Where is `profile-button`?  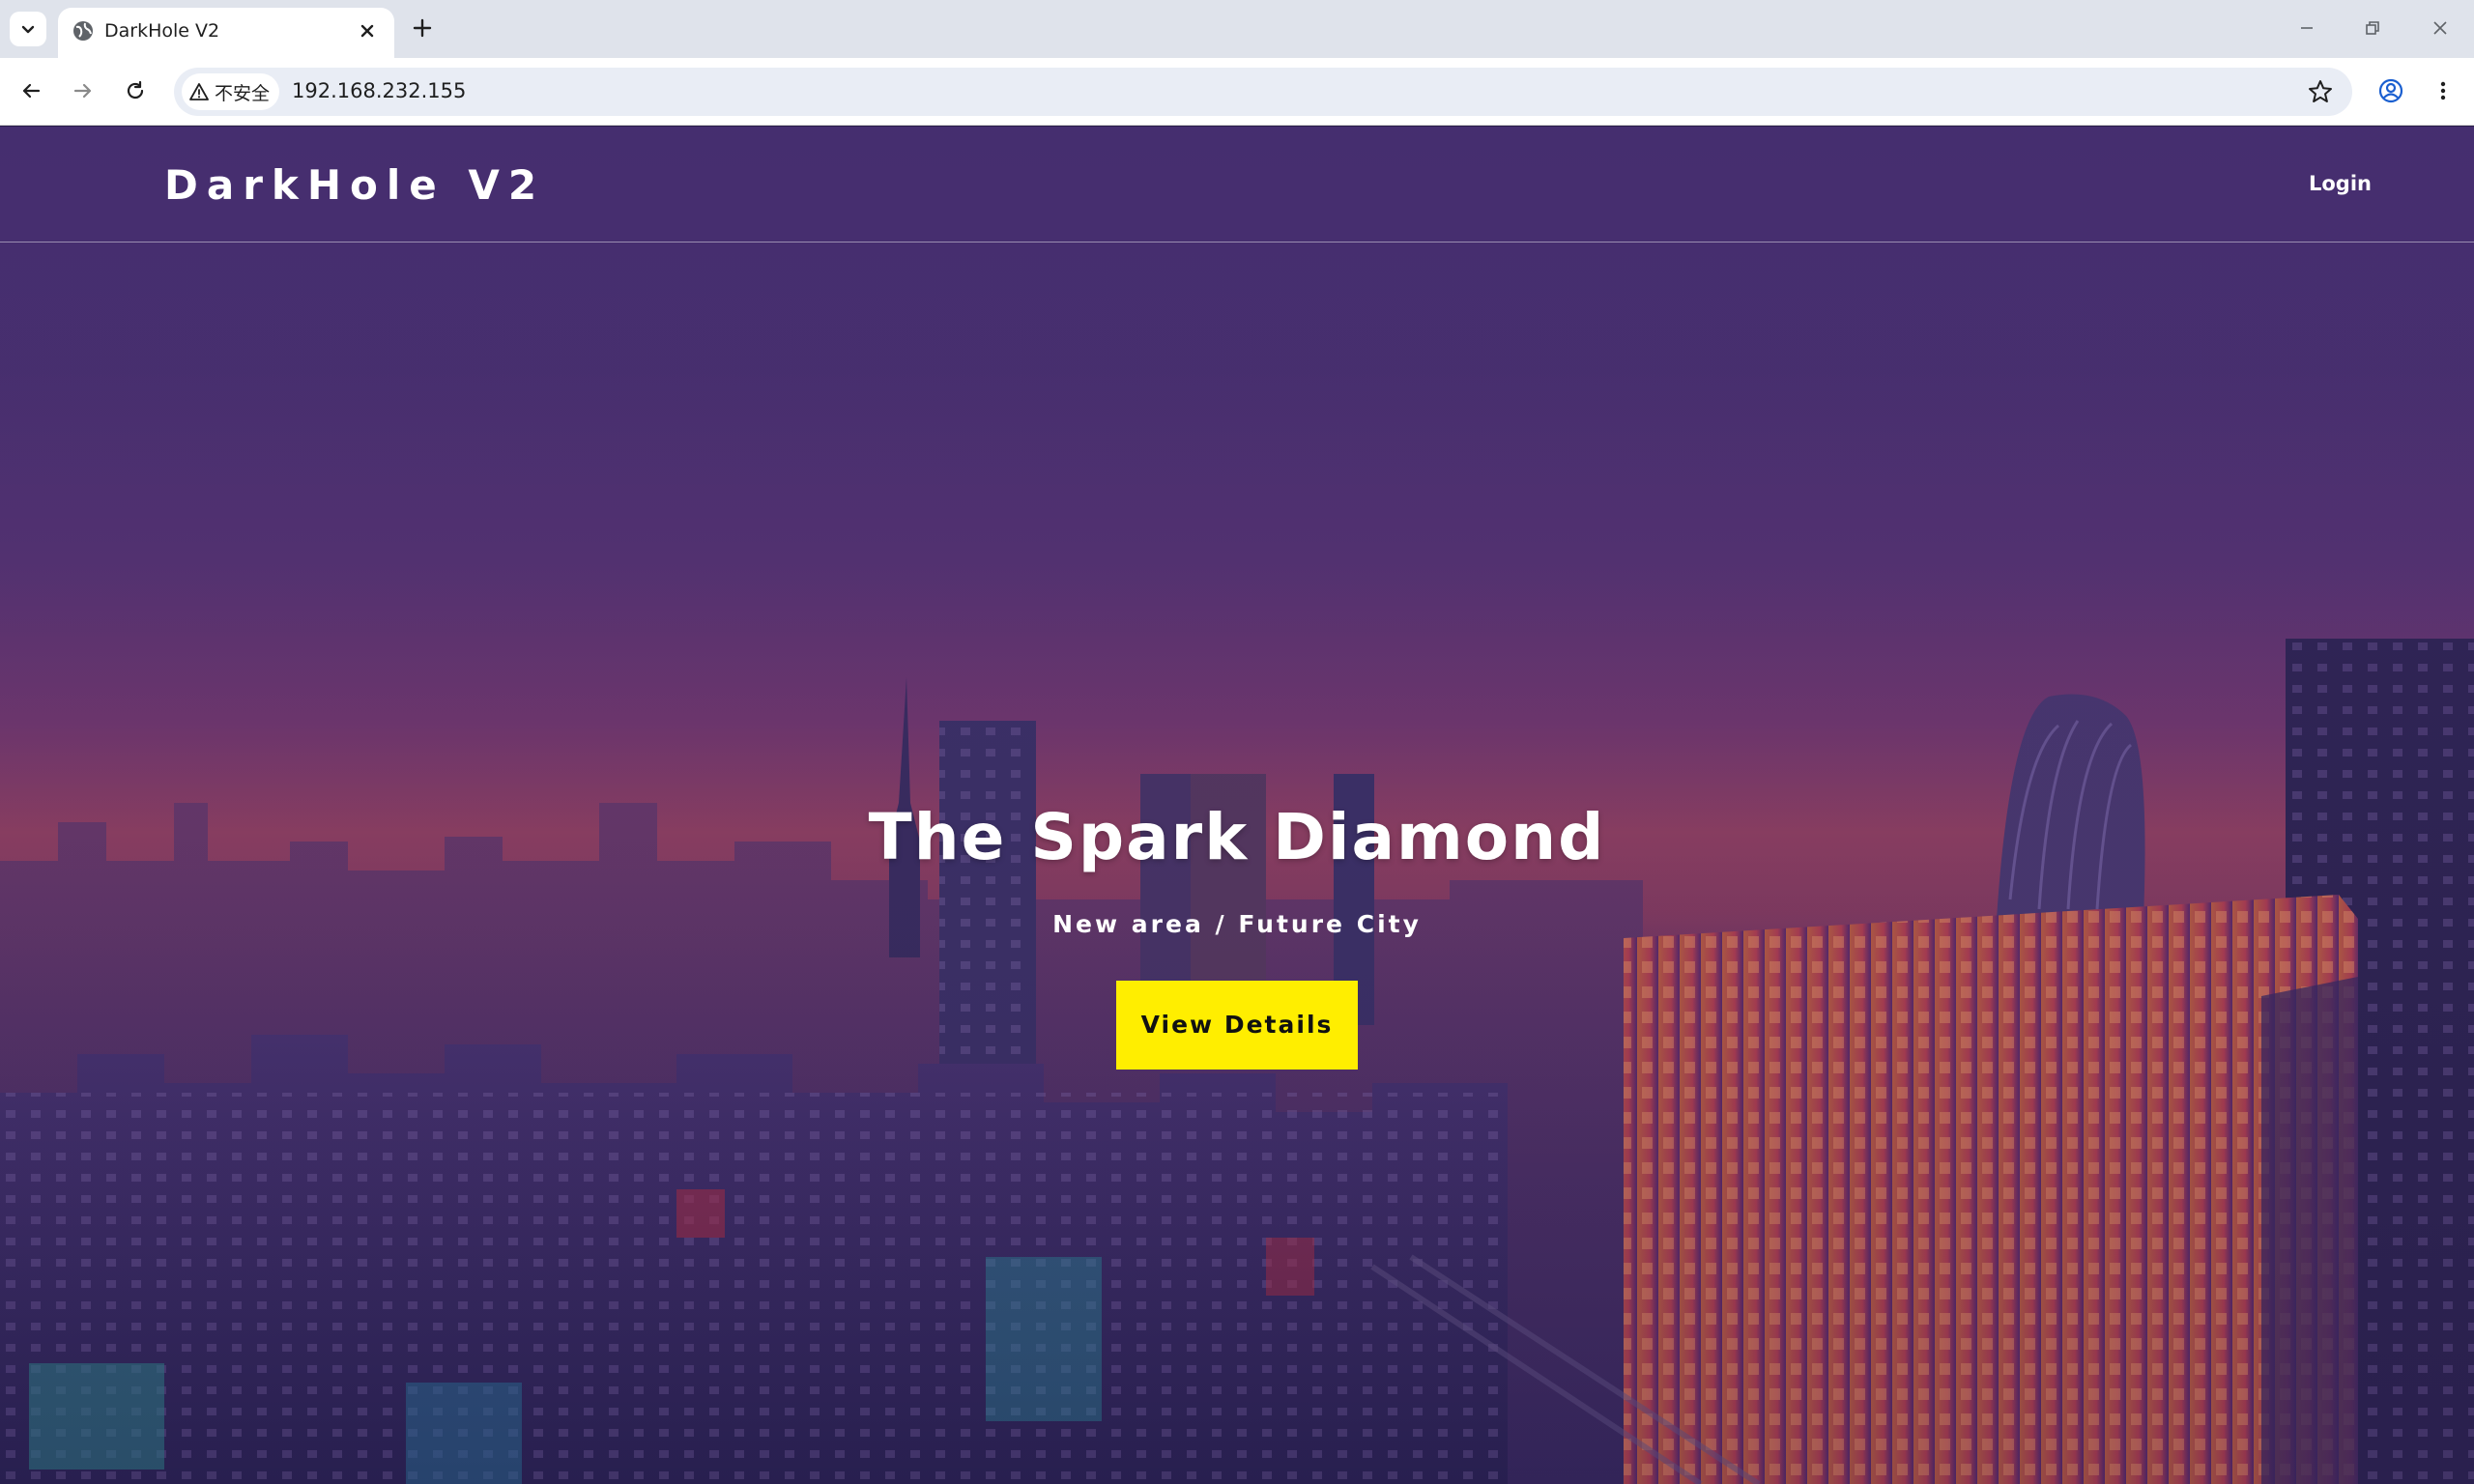
profile-button is located at coordinates (2391, 91).